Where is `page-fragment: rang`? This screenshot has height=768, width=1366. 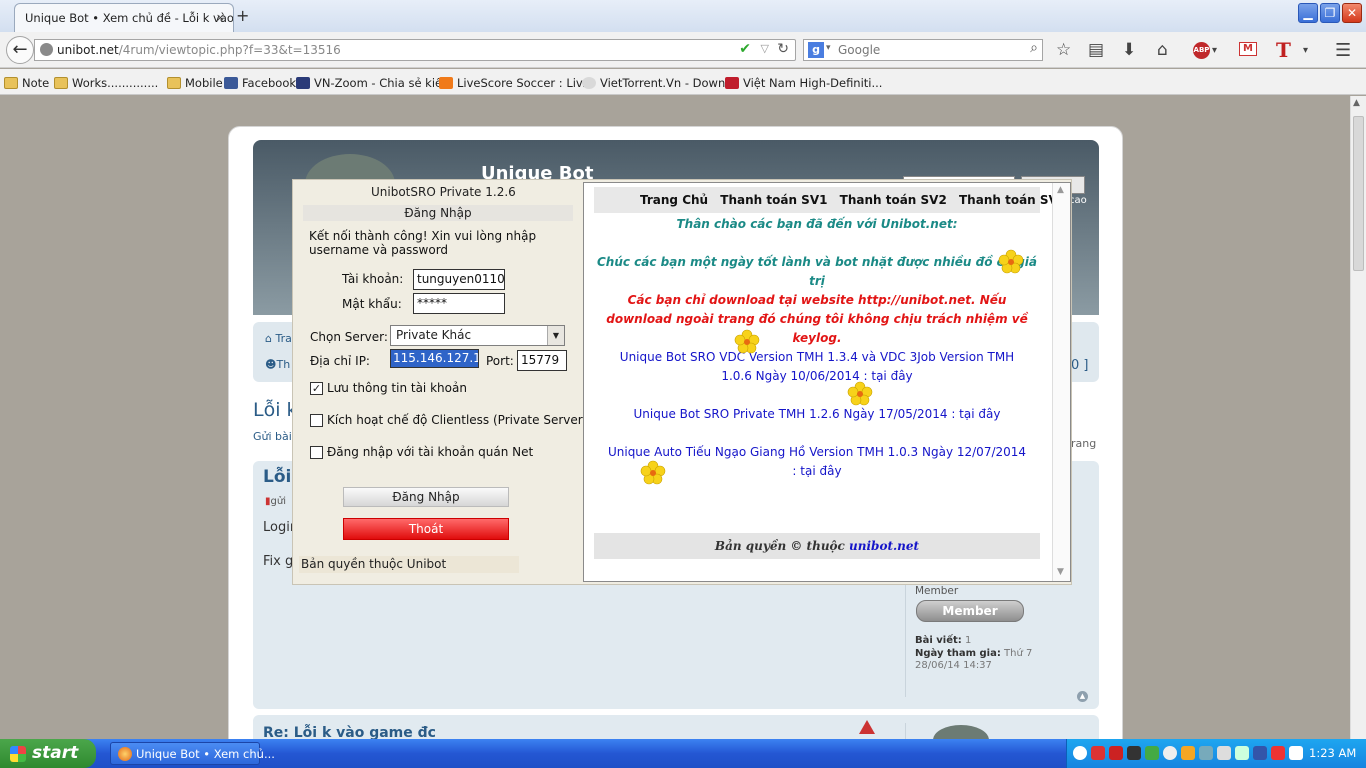
page-fragment: rang is located at coordinates (1084, 443).